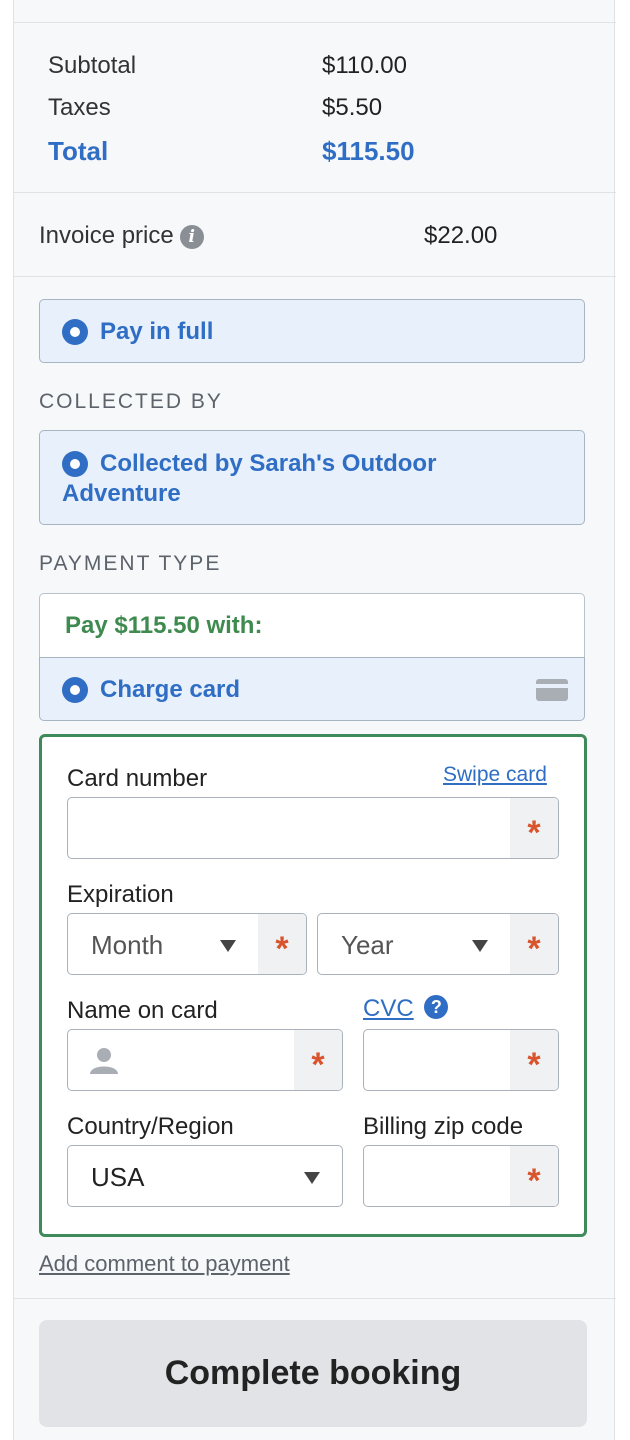 The width and height of the screenshot is (630, 1440). What do you see at coordinates (92, 65) in the screenshot?
I see `subtotal-label: Subtotal` at bounding box center [92, 65].